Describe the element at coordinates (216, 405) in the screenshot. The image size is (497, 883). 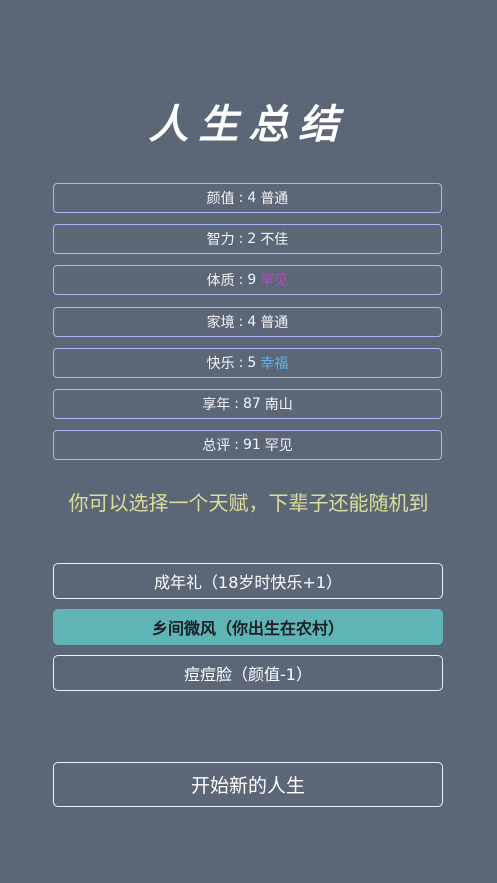
I see `stat-label: 享年` at that location.